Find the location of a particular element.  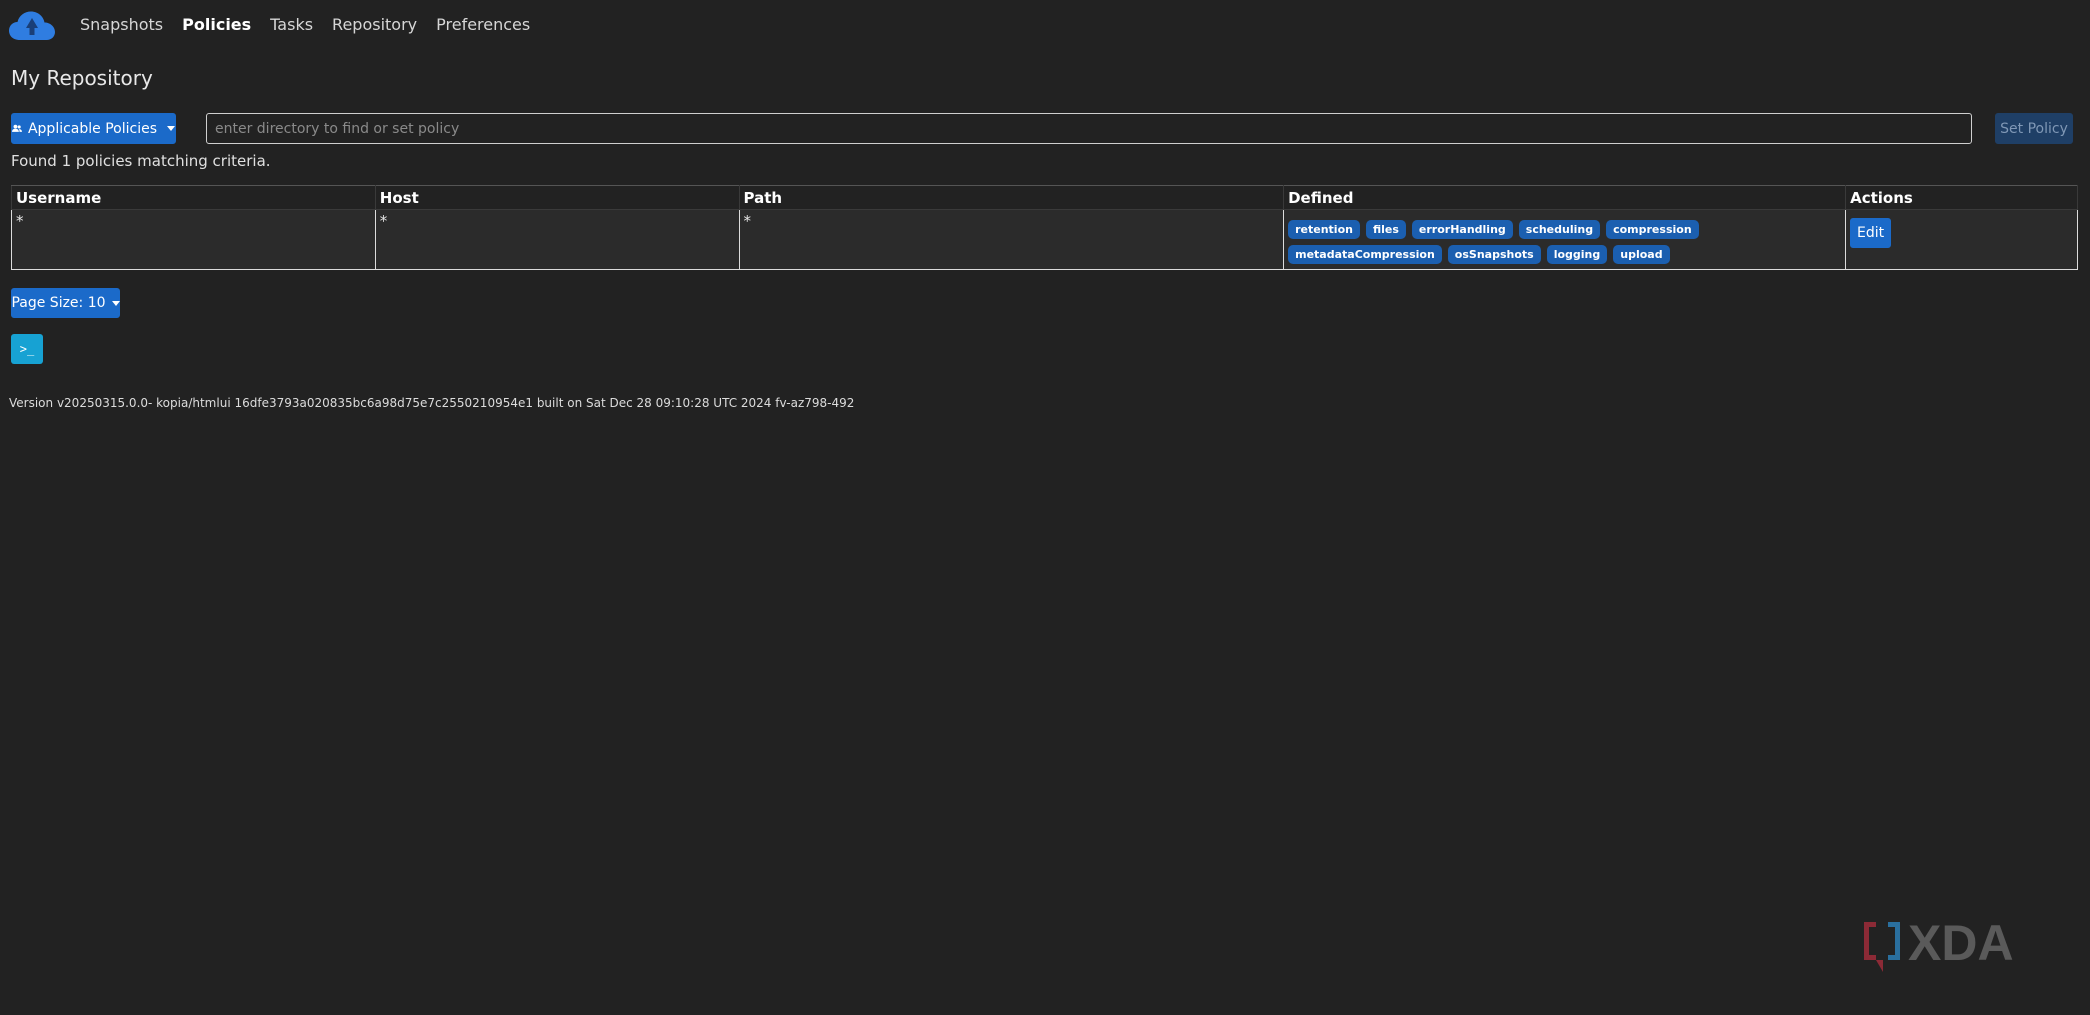

xda-watermark-logo: XDA is located at coordinates (1939, 944).